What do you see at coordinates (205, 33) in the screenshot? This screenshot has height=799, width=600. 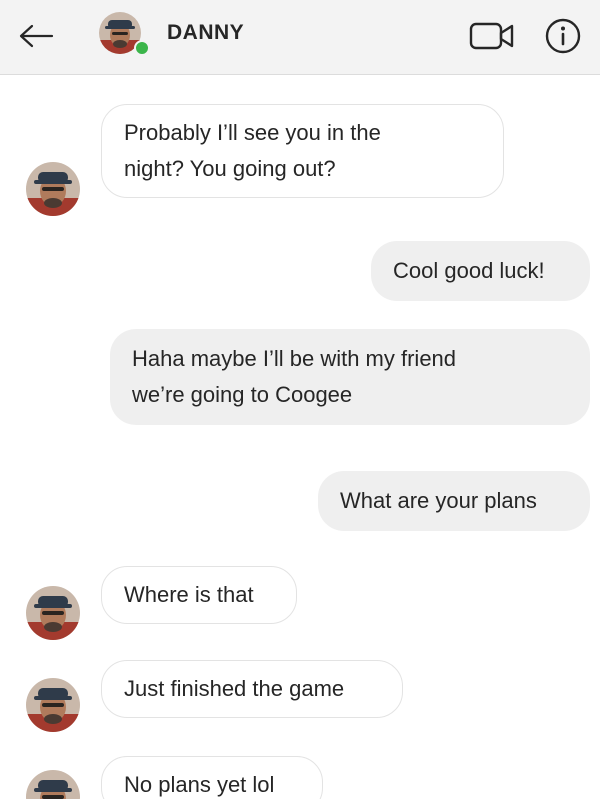 I see `contact-name: DANNY` at bounding box center [205, 33].